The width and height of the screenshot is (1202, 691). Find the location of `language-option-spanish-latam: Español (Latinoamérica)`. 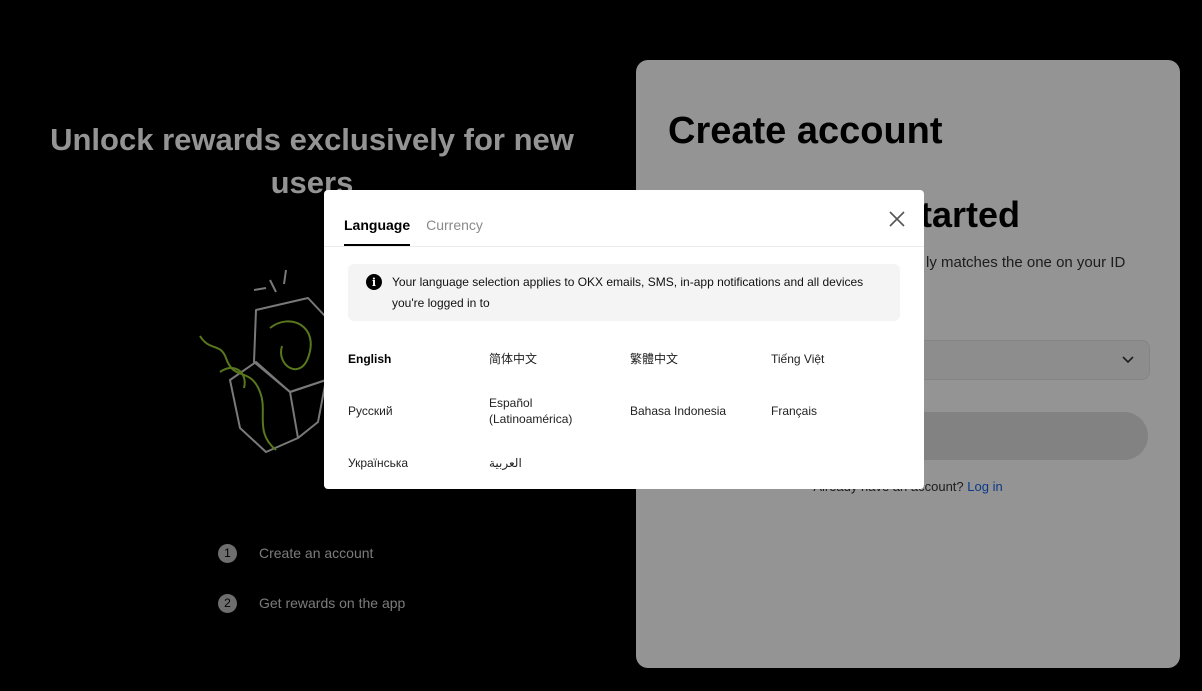

language-option-spanish-latam: Español (Latinoamérica) is located at coordinates (549, 411).